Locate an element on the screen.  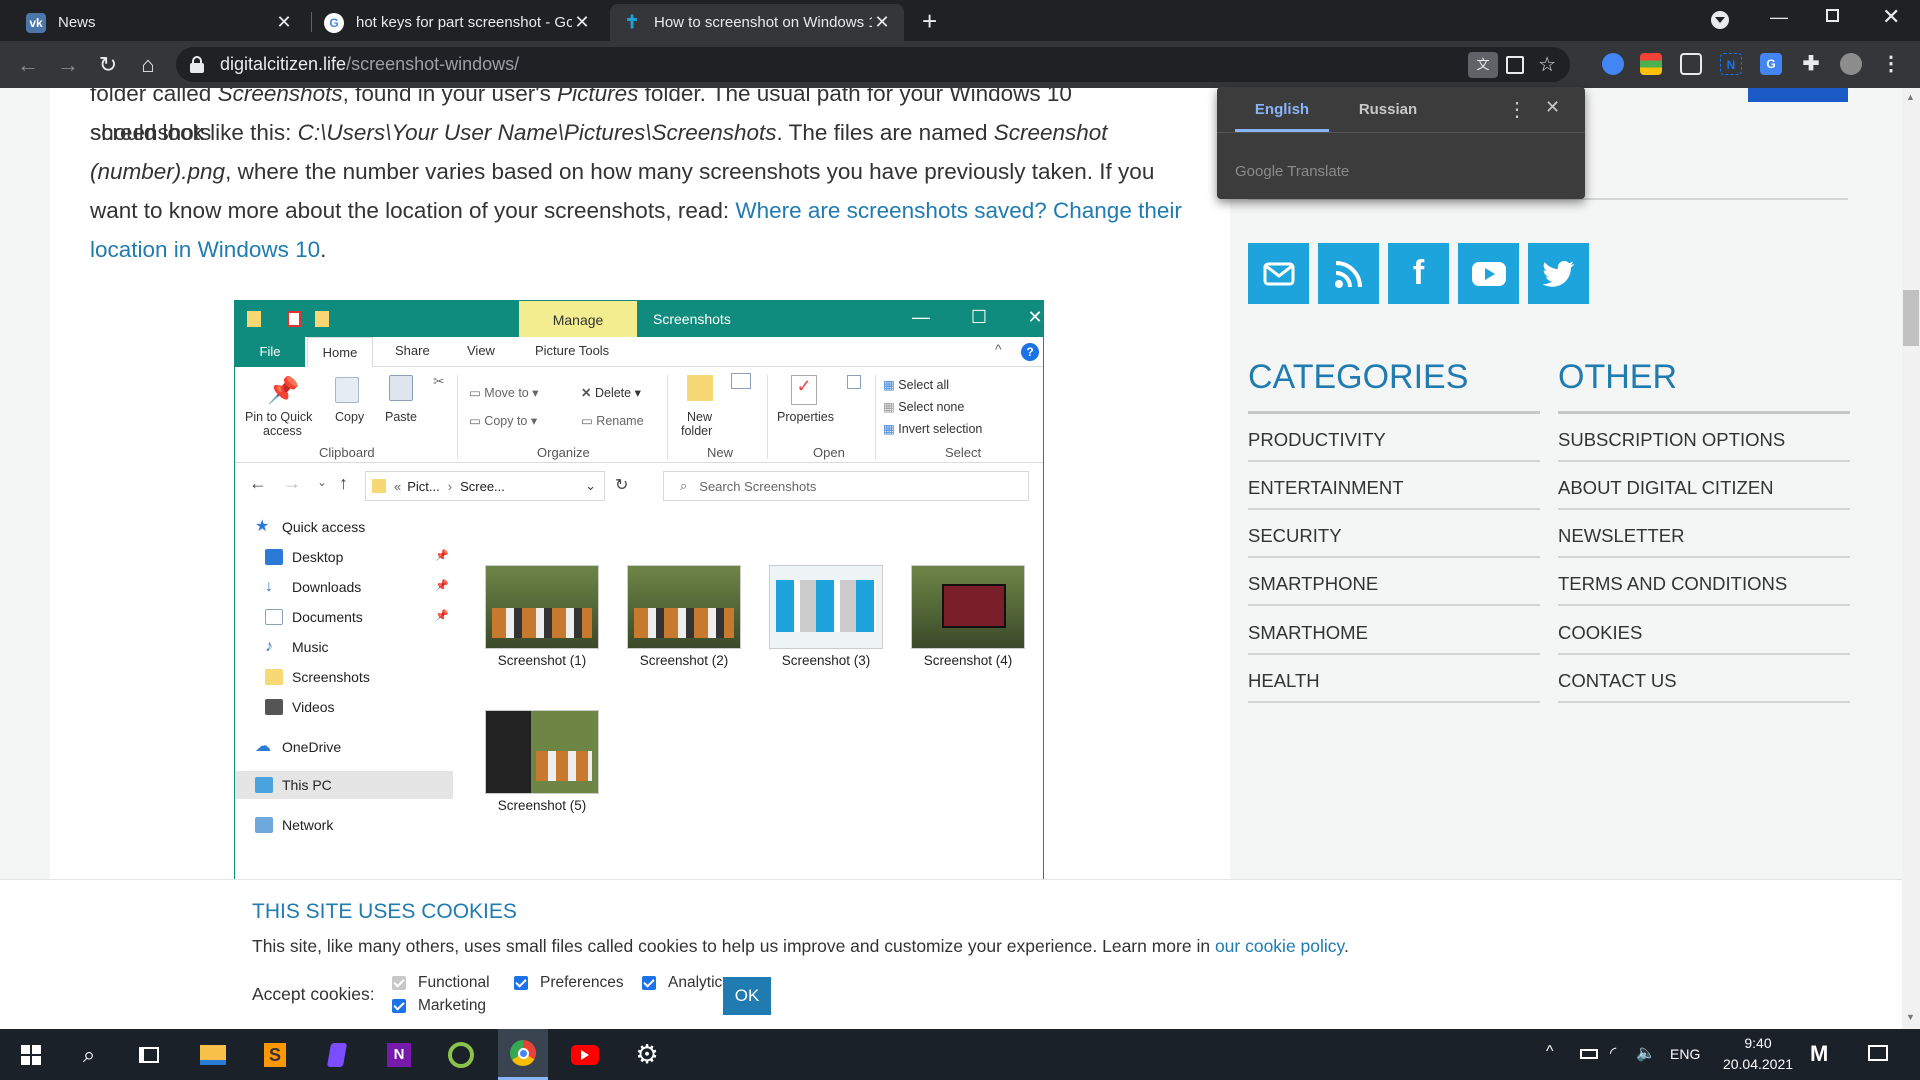
back-icon: ← is located at coordinates (28, 65).